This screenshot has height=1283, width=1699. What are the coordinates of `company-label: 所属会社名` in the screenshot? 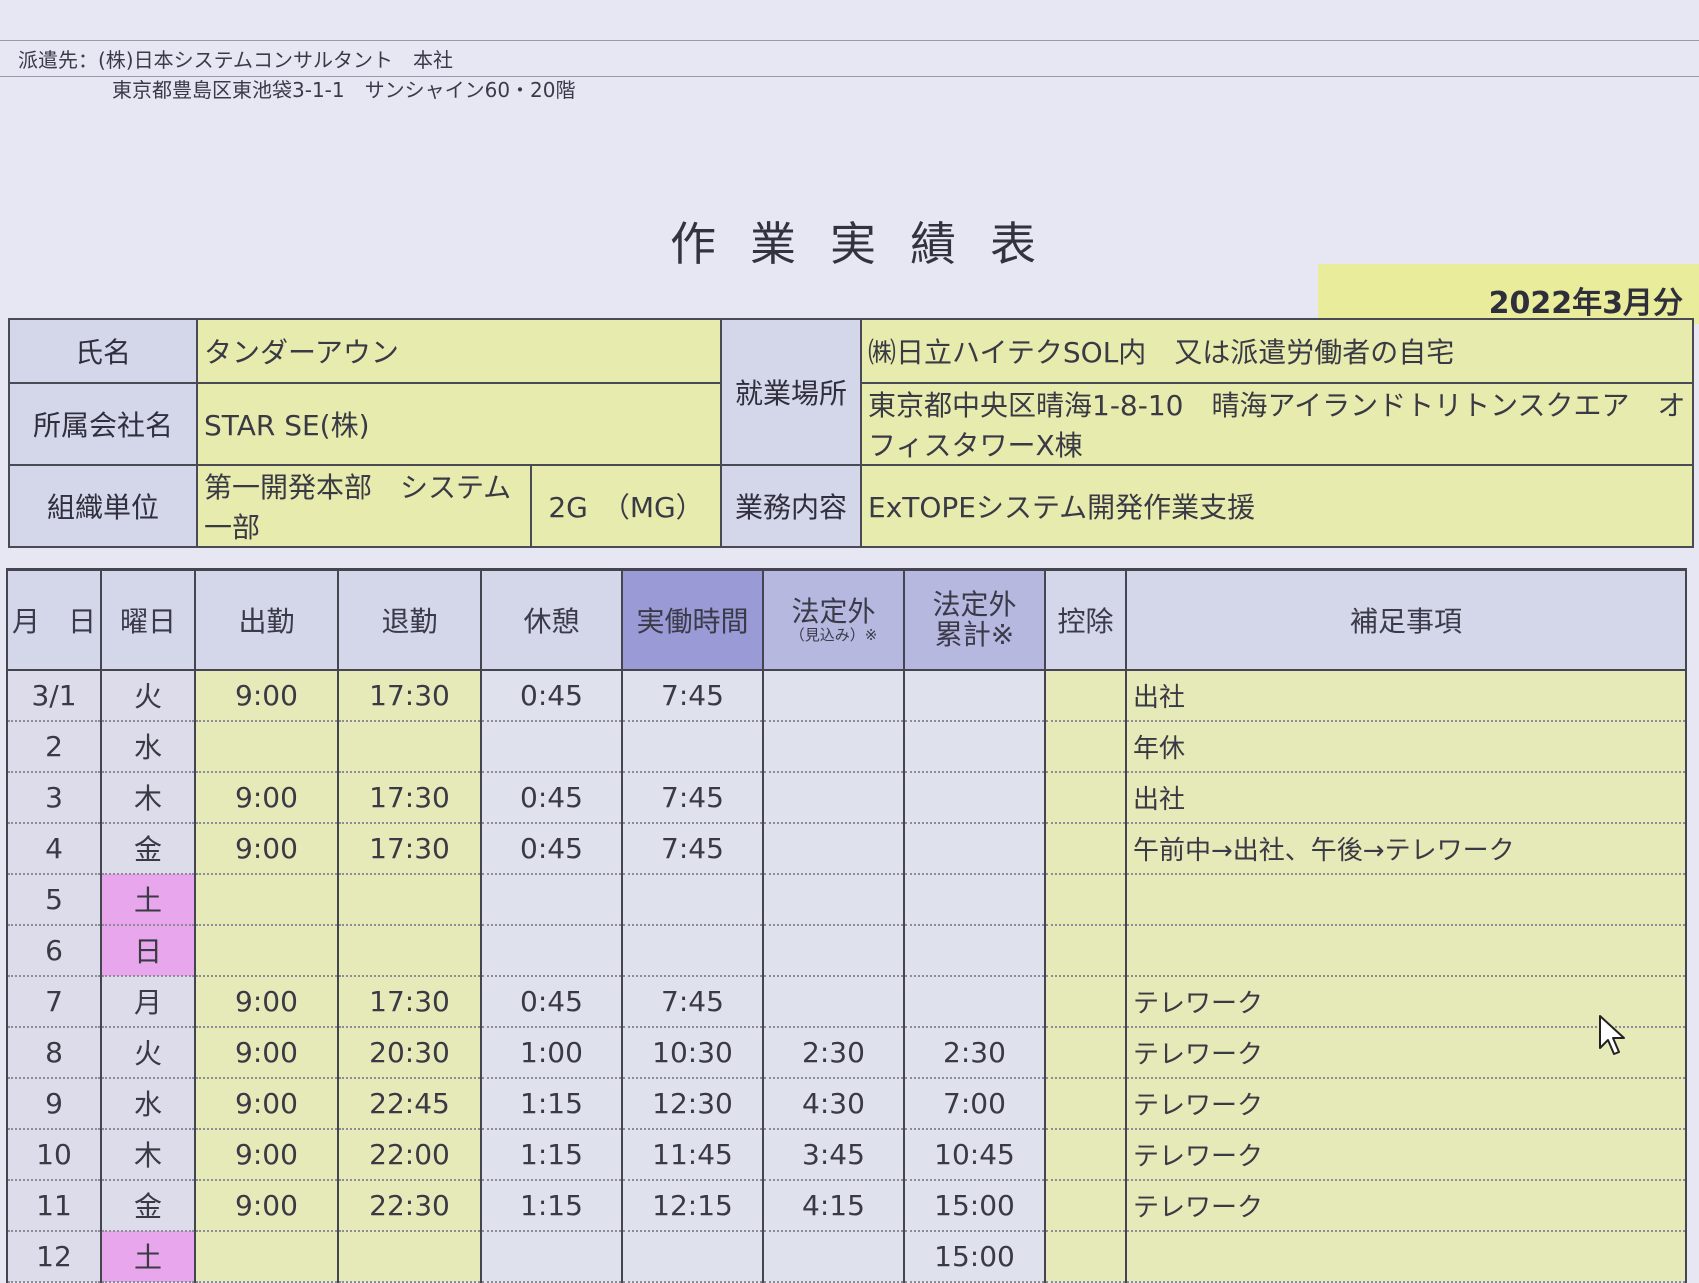 It's located at (103, 424).